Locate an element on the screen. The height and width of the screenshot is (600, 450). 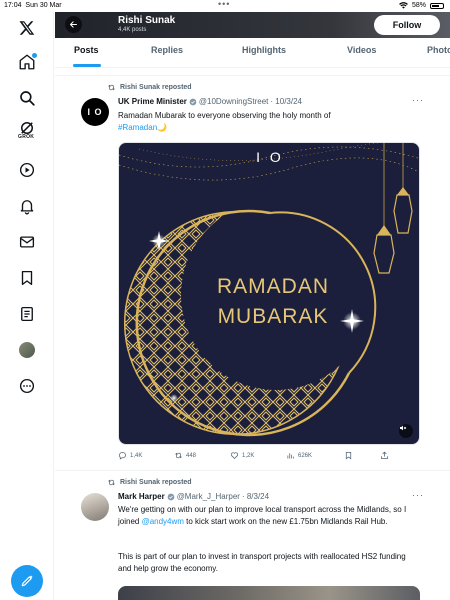
profile-tabs: Posts Replies Highlights Videos Photo is located at coordinates (252, 52).